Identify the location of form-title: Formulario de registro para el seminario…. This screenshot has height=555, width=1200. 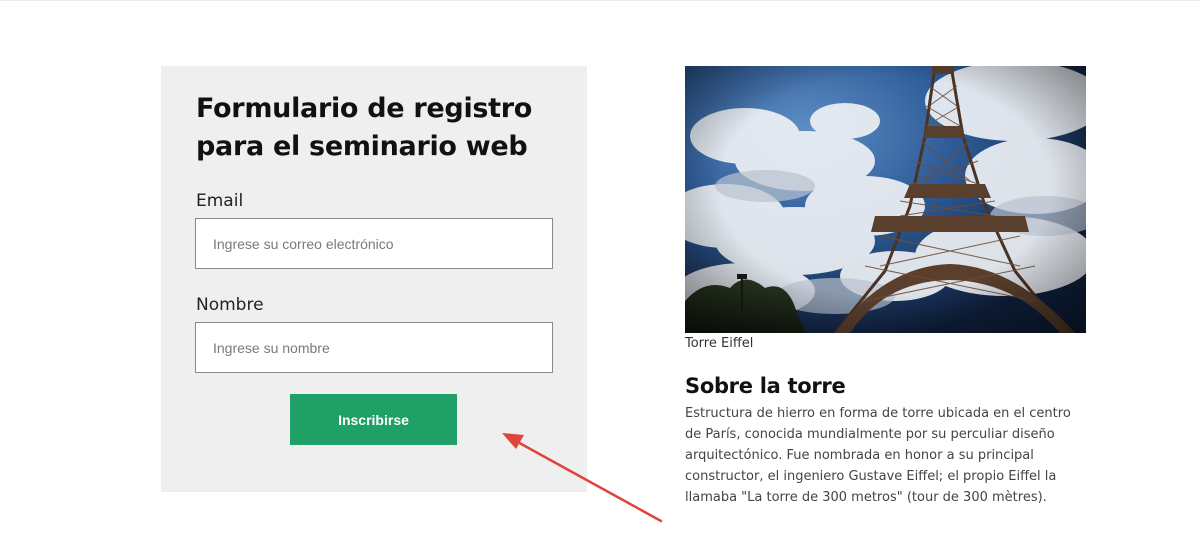
(364, 127).